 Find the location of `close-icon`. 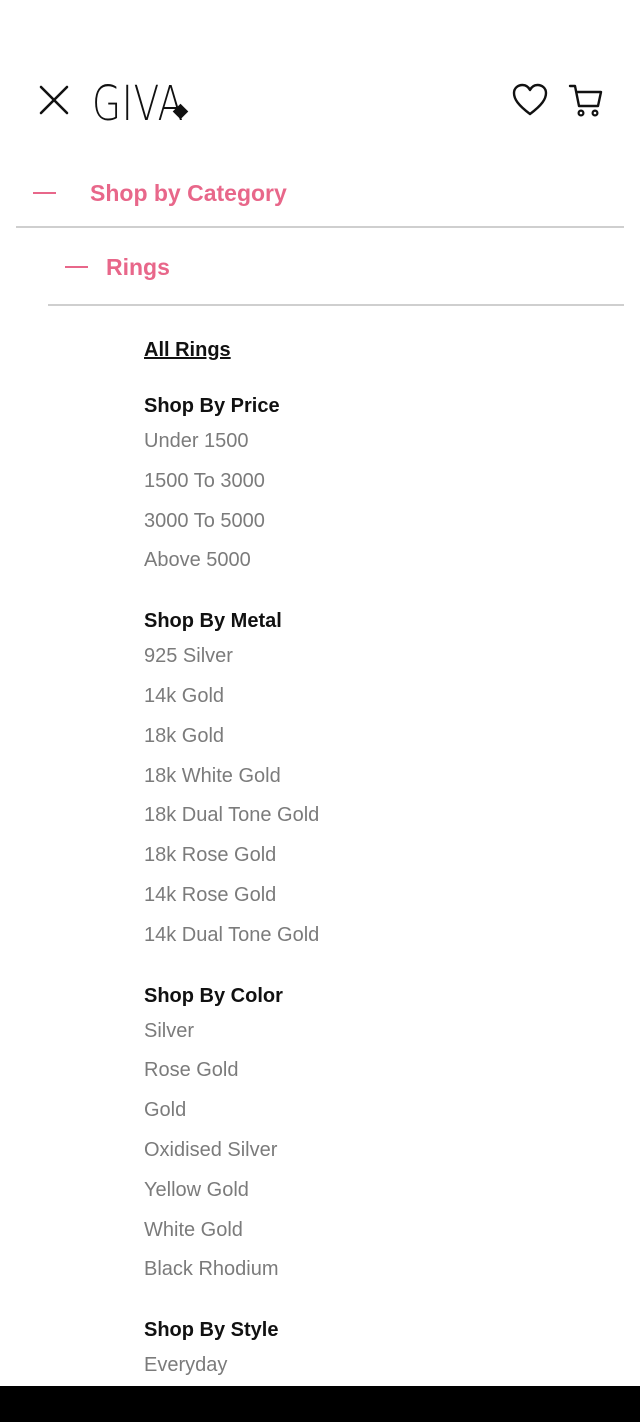

close-icon is located at coordinates (54, 100).